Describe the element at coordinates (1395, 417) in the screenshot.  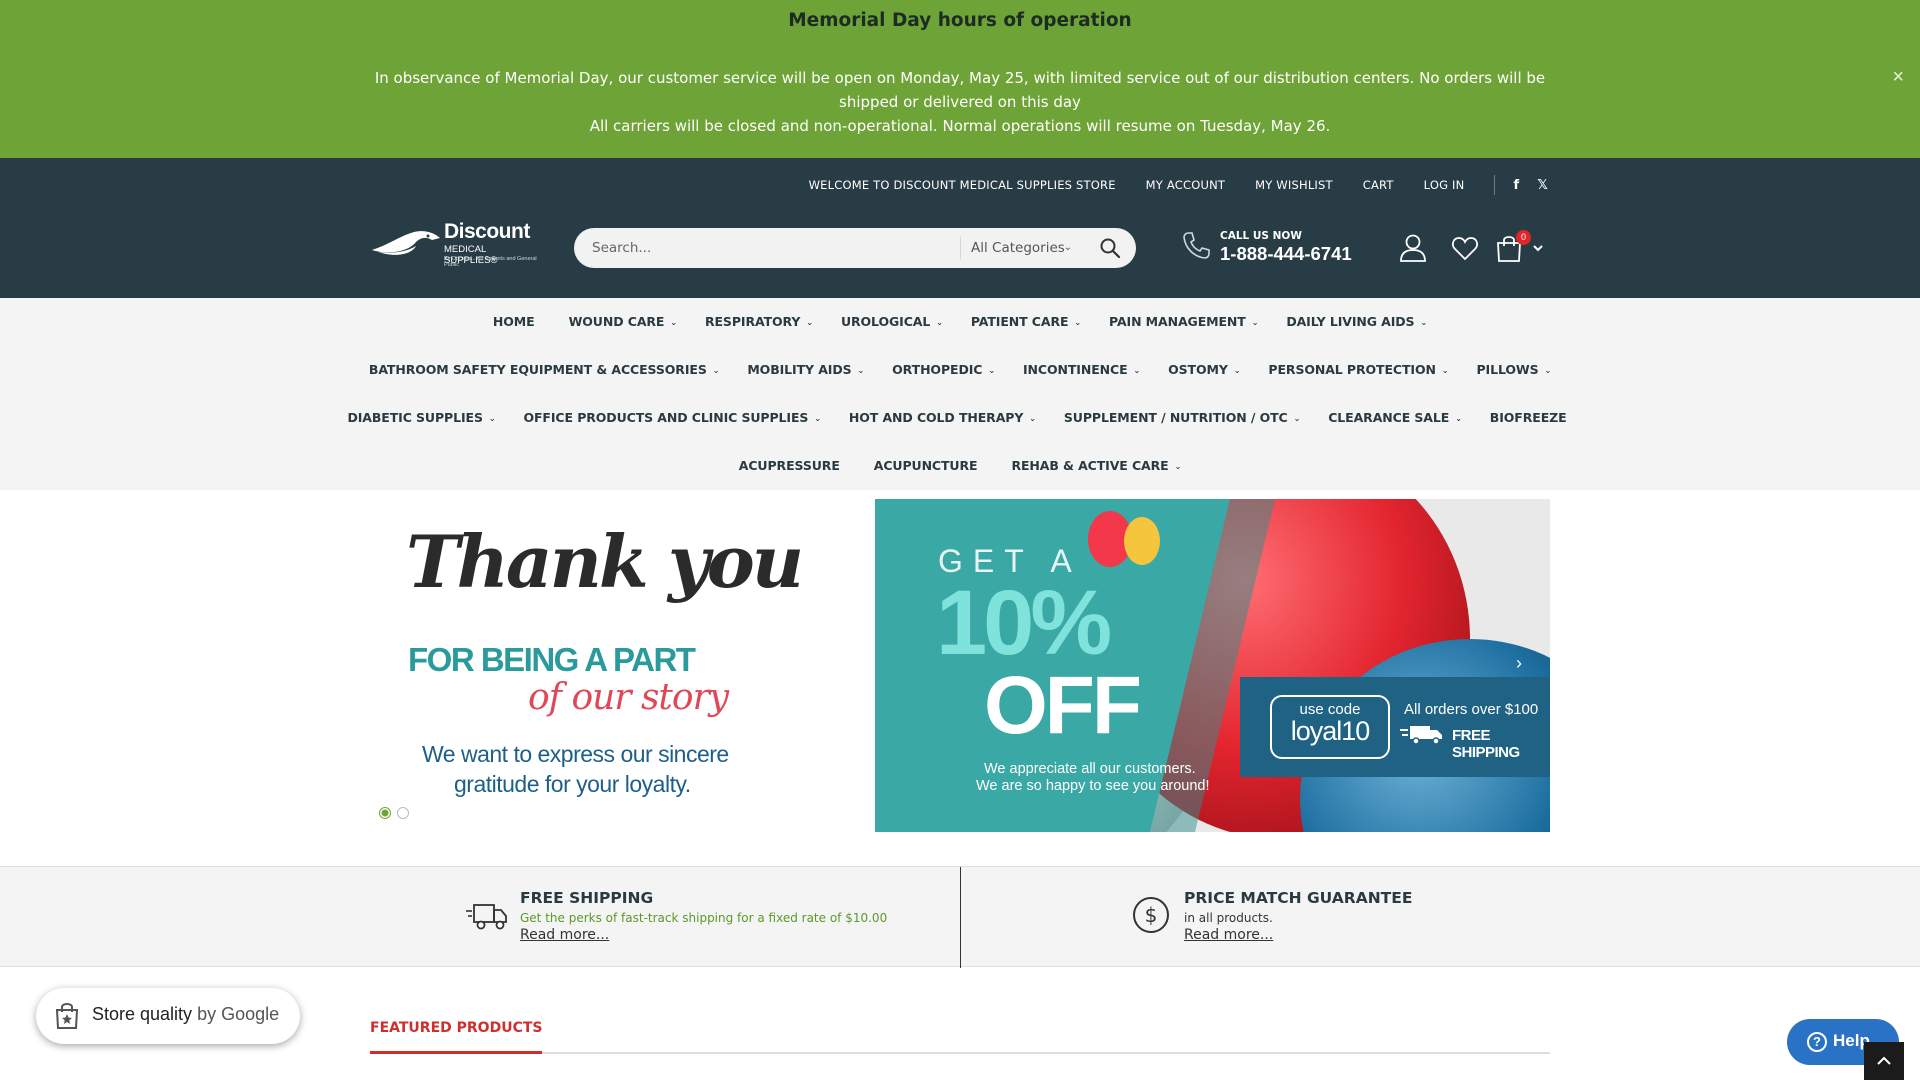
I see `nav-item-clearance-sale: CLEARANCE SALE ⌄` at that location.